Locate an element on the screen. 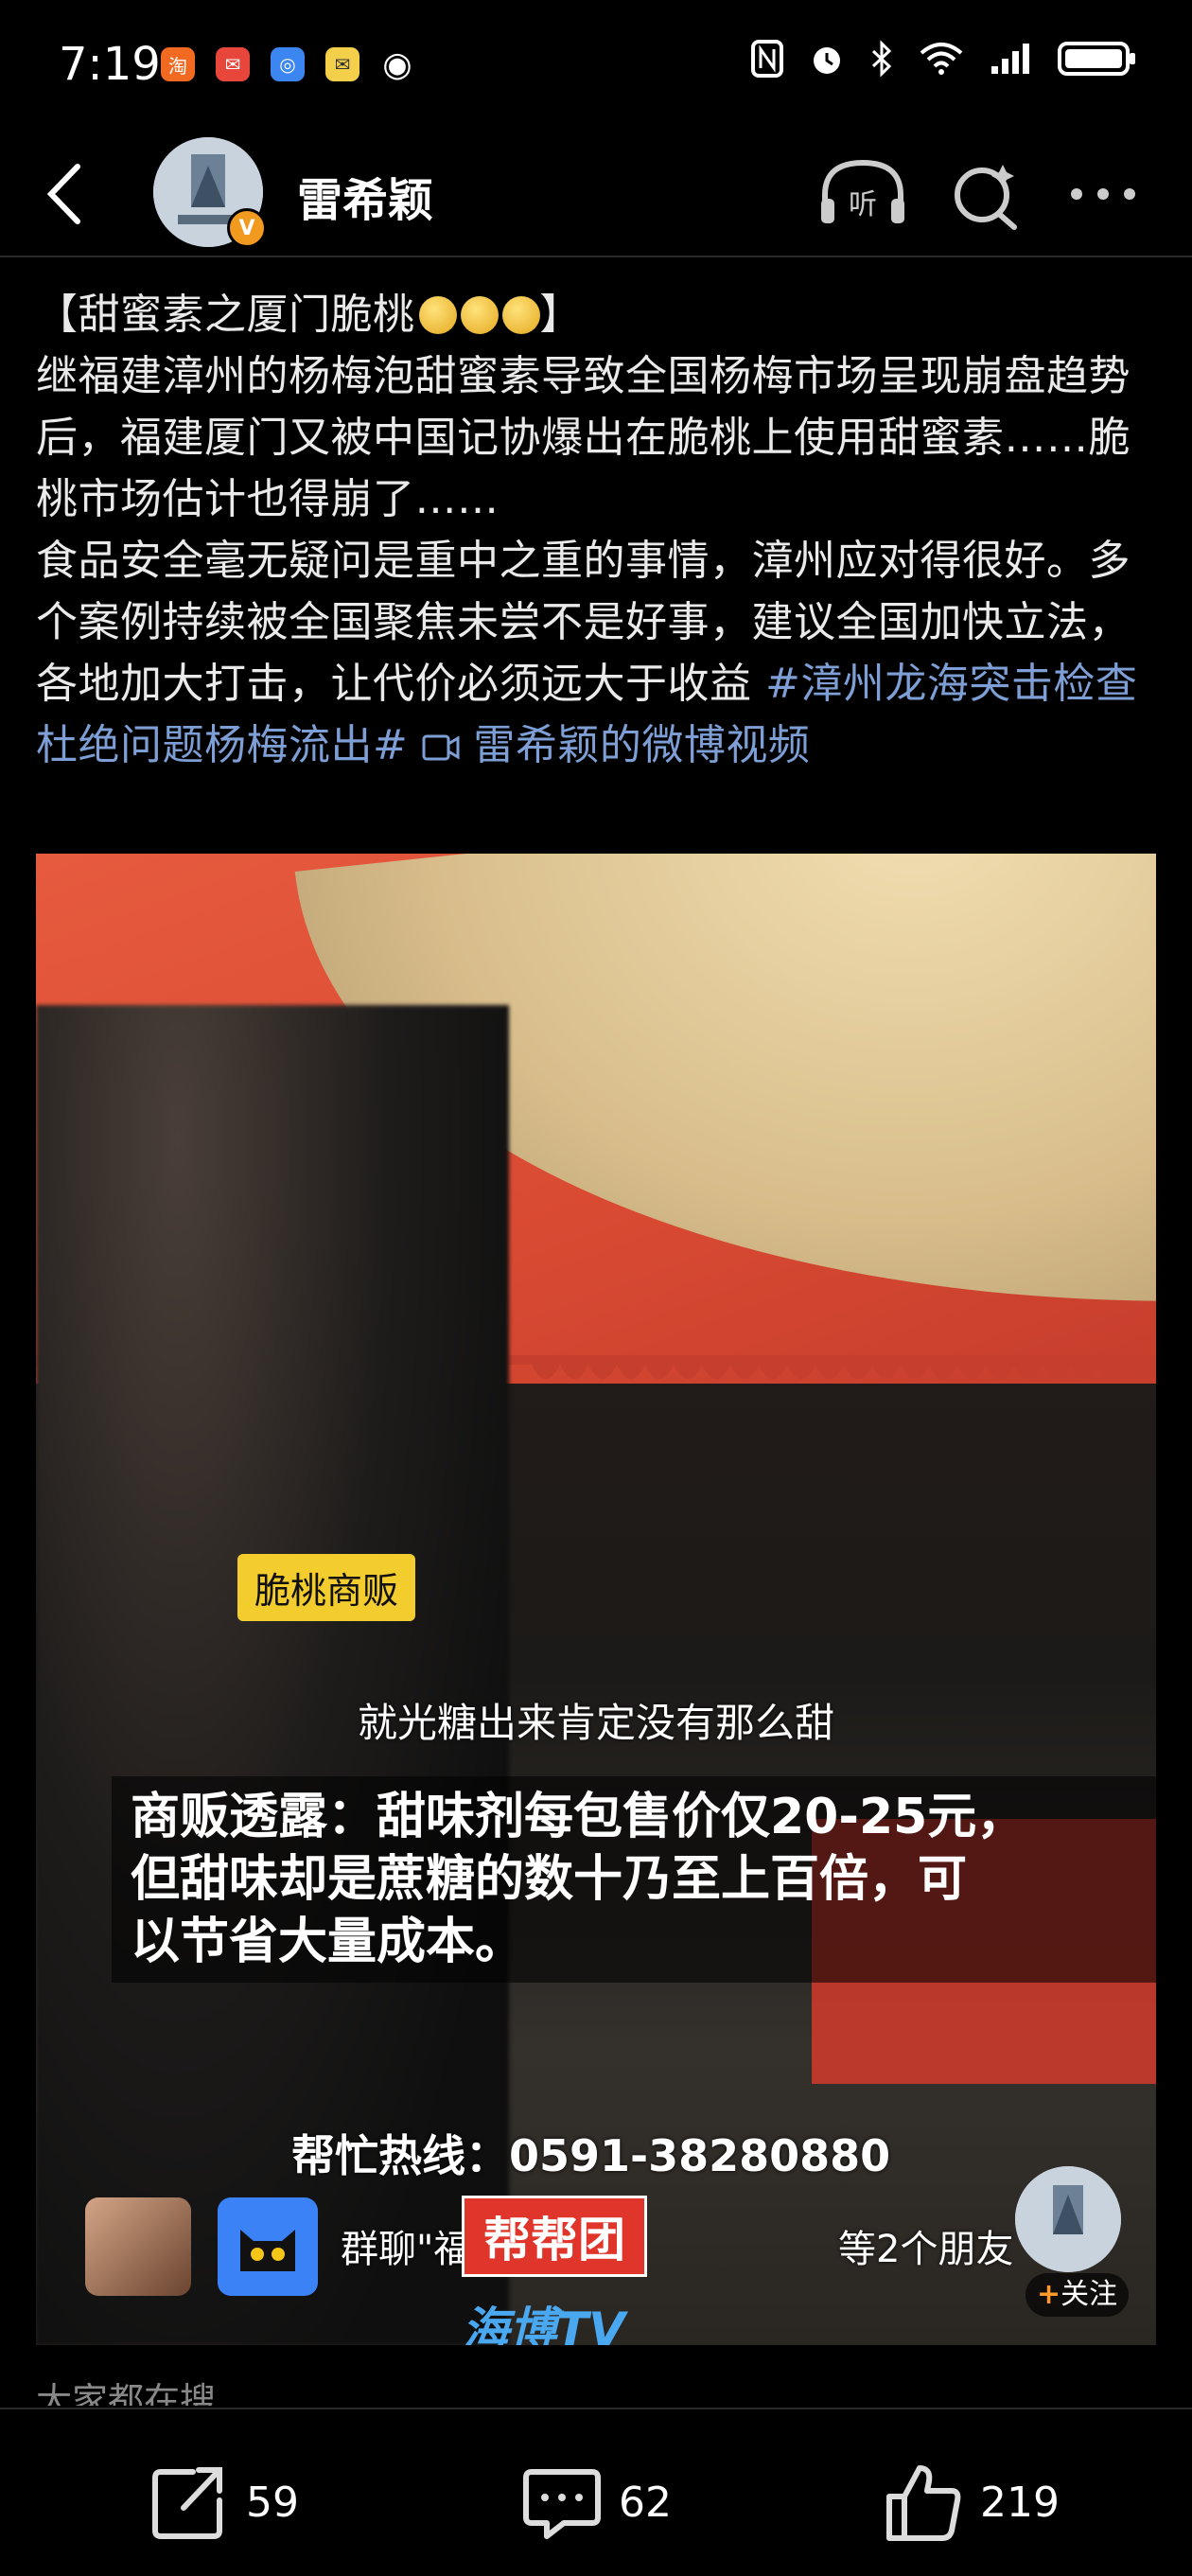 The image size is (1192, 2576). svg-text: 听 is located at coordinates (863, 204).